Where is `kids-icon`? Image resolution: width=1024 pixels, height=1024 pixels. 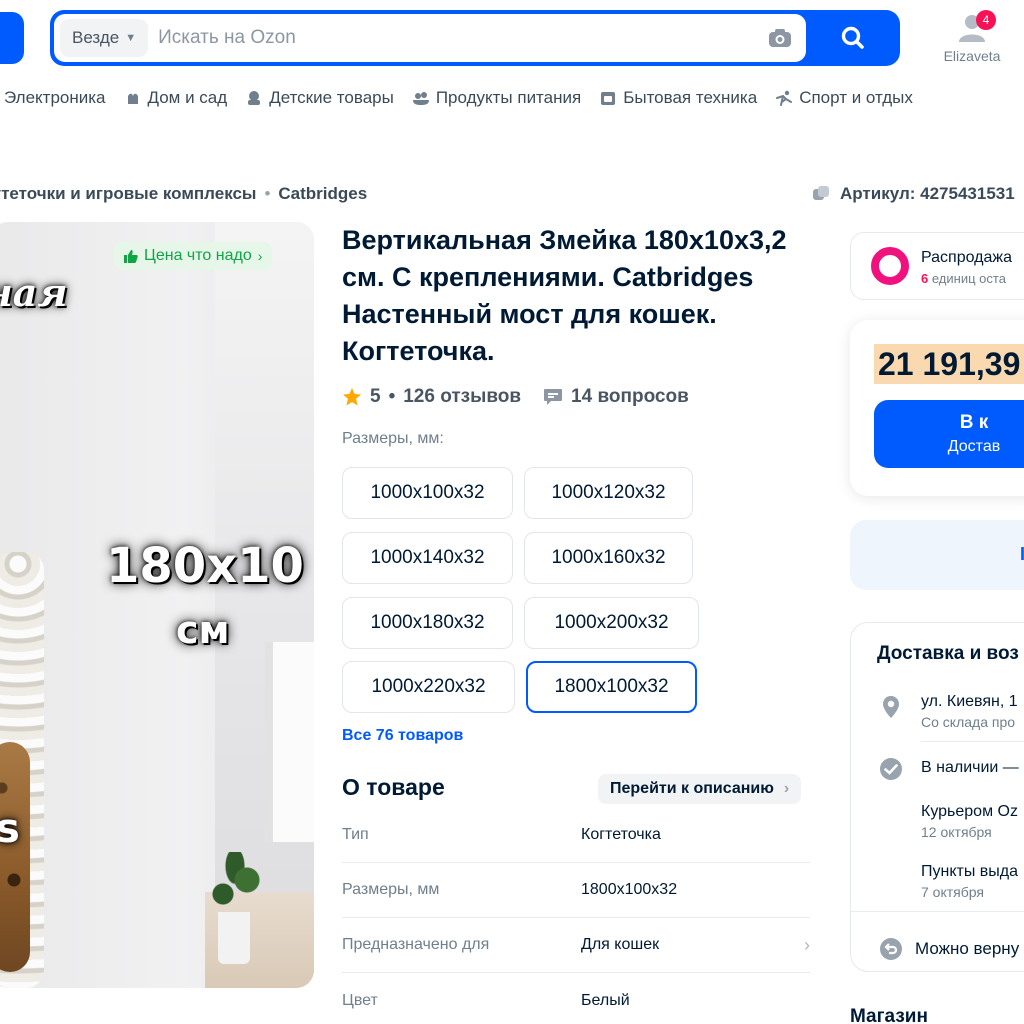 kids-icon is located at coordinates (254, 98).